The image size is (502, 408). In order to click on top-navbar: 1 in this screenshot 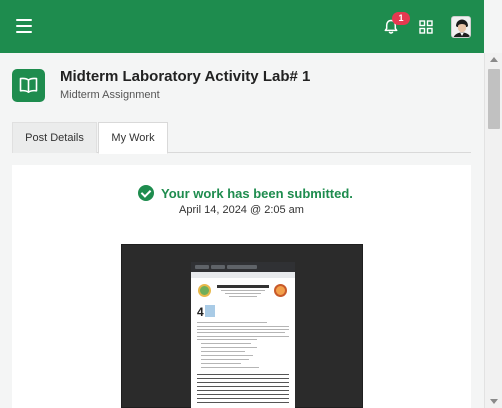, I will do `click(242, 26)`.